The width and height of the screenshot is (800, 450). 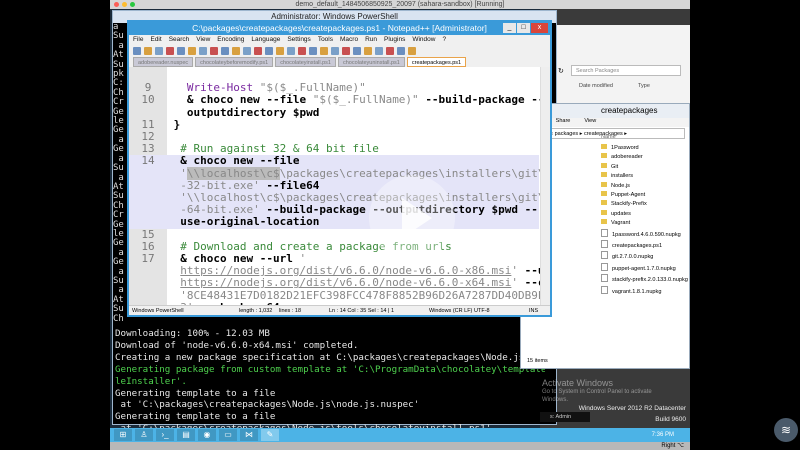 I want to click on file-item: createpackages.ps1, so click(x=645, y=245).